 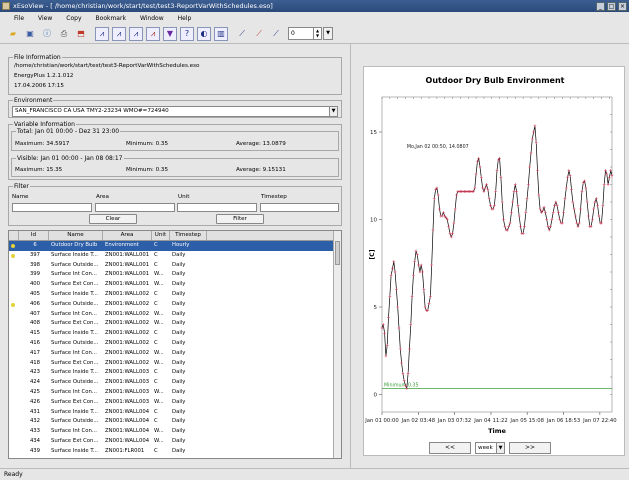 I want to click on zoom-dropdown-icon: ▼, so click(x=328, y=33).